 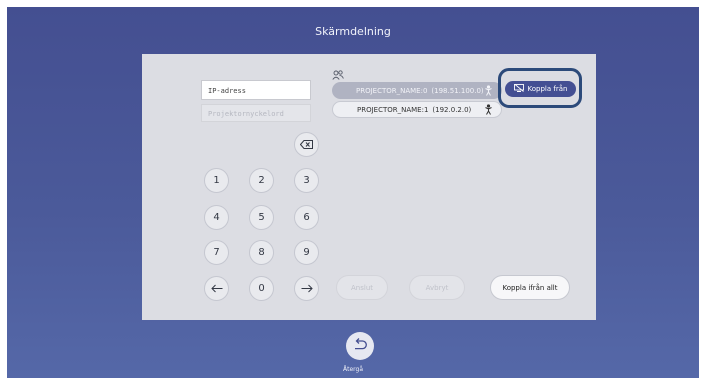 I want to click on return-icon, so click(x=360, y=346).